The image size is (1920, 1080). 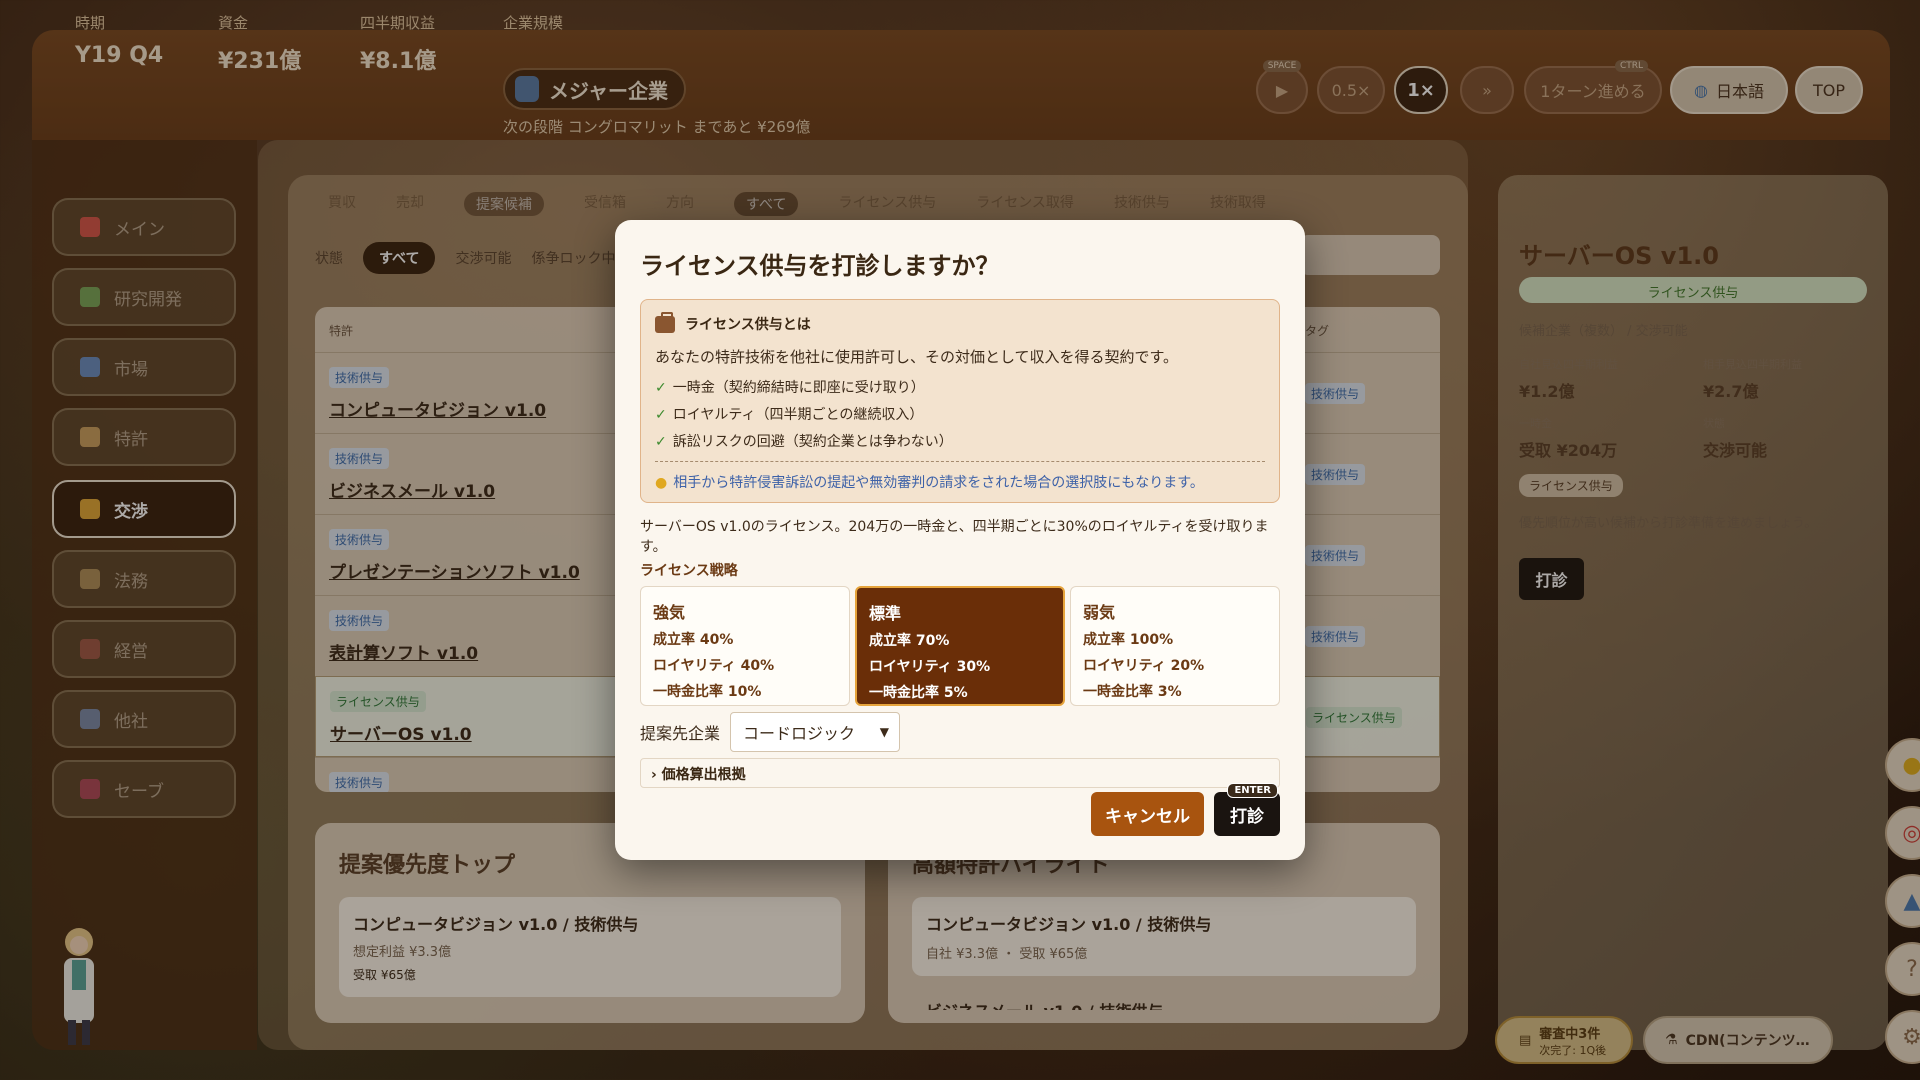 What do you see at coordinates (789, 415) in the screenshot?
I see `check-item: ✓ ロイヤルティ（四半期ごとの継続収入）` at bounding box center [789, 415].